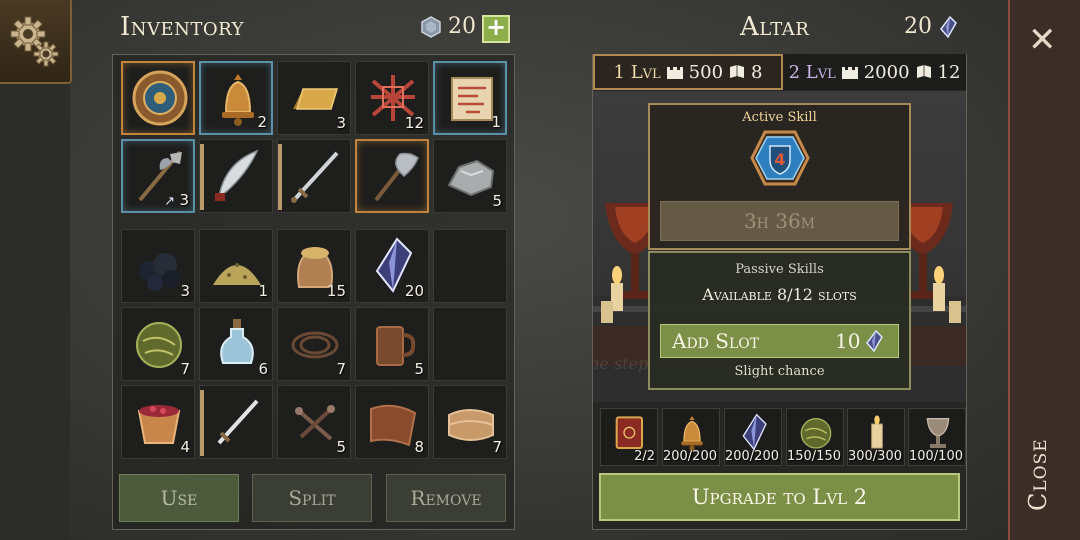 This screenshot has width=1080, height=540. I want to click on requirement-slot: 300/300, so click(876, 437).